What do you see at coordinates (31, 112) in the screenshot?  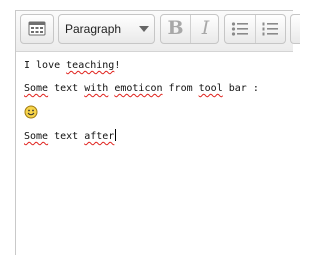 I see `smiley-emoticon-icon` at bounding box center [31, 112].